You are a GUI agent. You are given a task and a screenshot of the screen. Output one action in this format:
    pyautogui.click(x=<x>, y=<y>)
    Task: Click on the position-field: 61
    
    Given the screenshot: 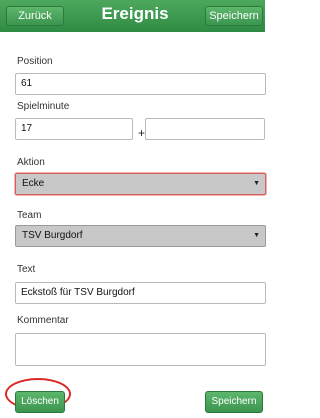 What is the action you would take?
    pyautogui.click(x=140, y=84)
    